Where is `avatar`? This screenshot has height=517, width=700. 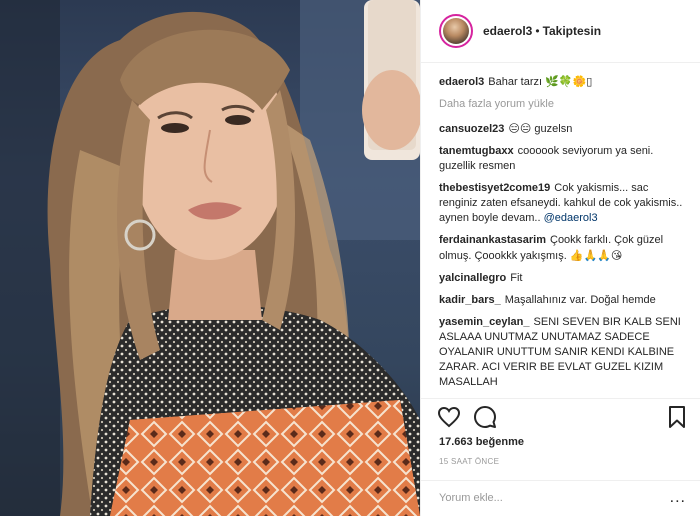 avatar is located at coordinates (456, 31).